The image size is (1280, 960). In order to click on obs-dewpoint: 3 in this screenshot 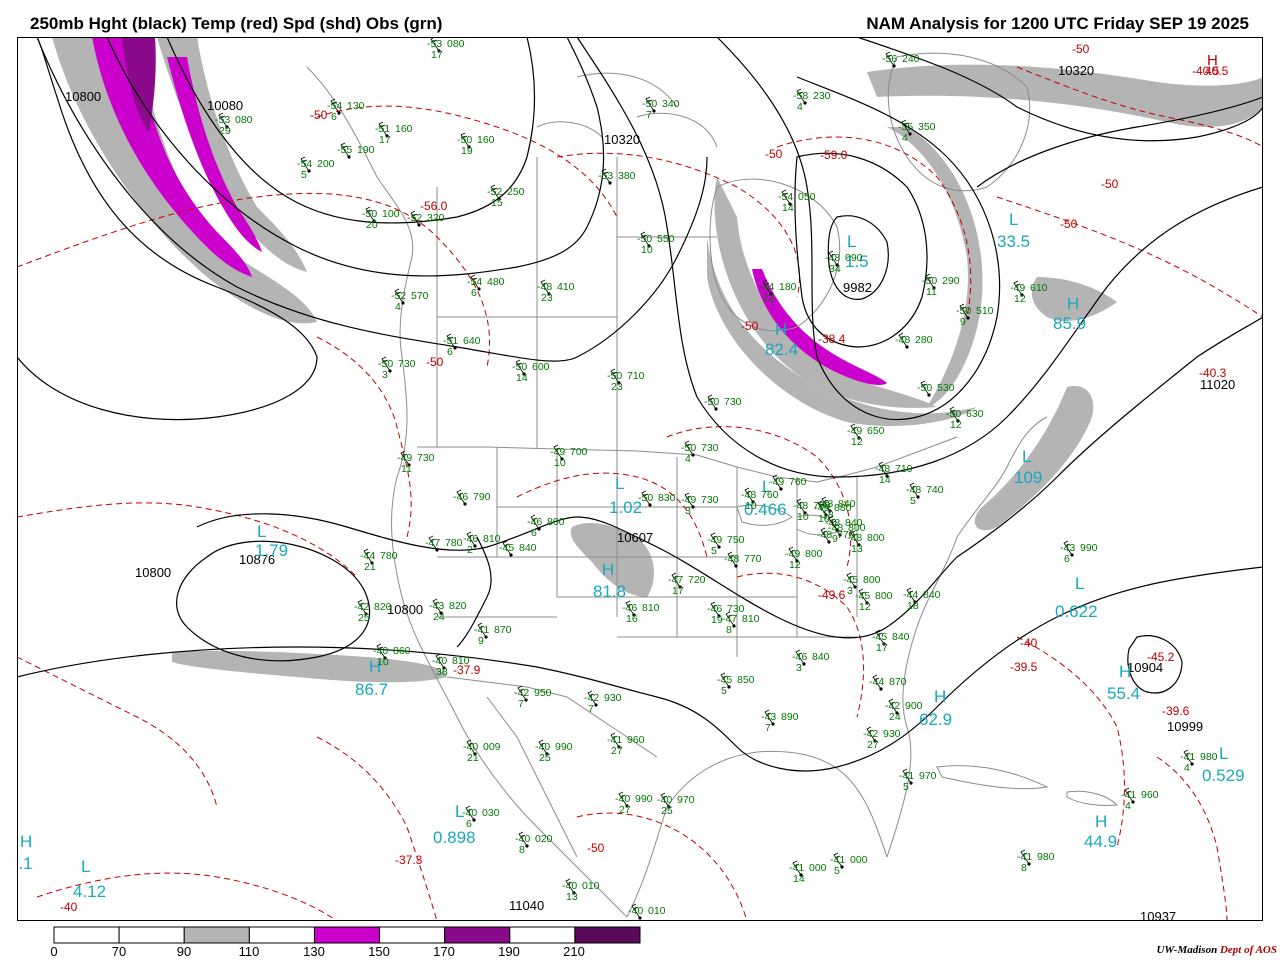, I will do `click(799, 668)`.